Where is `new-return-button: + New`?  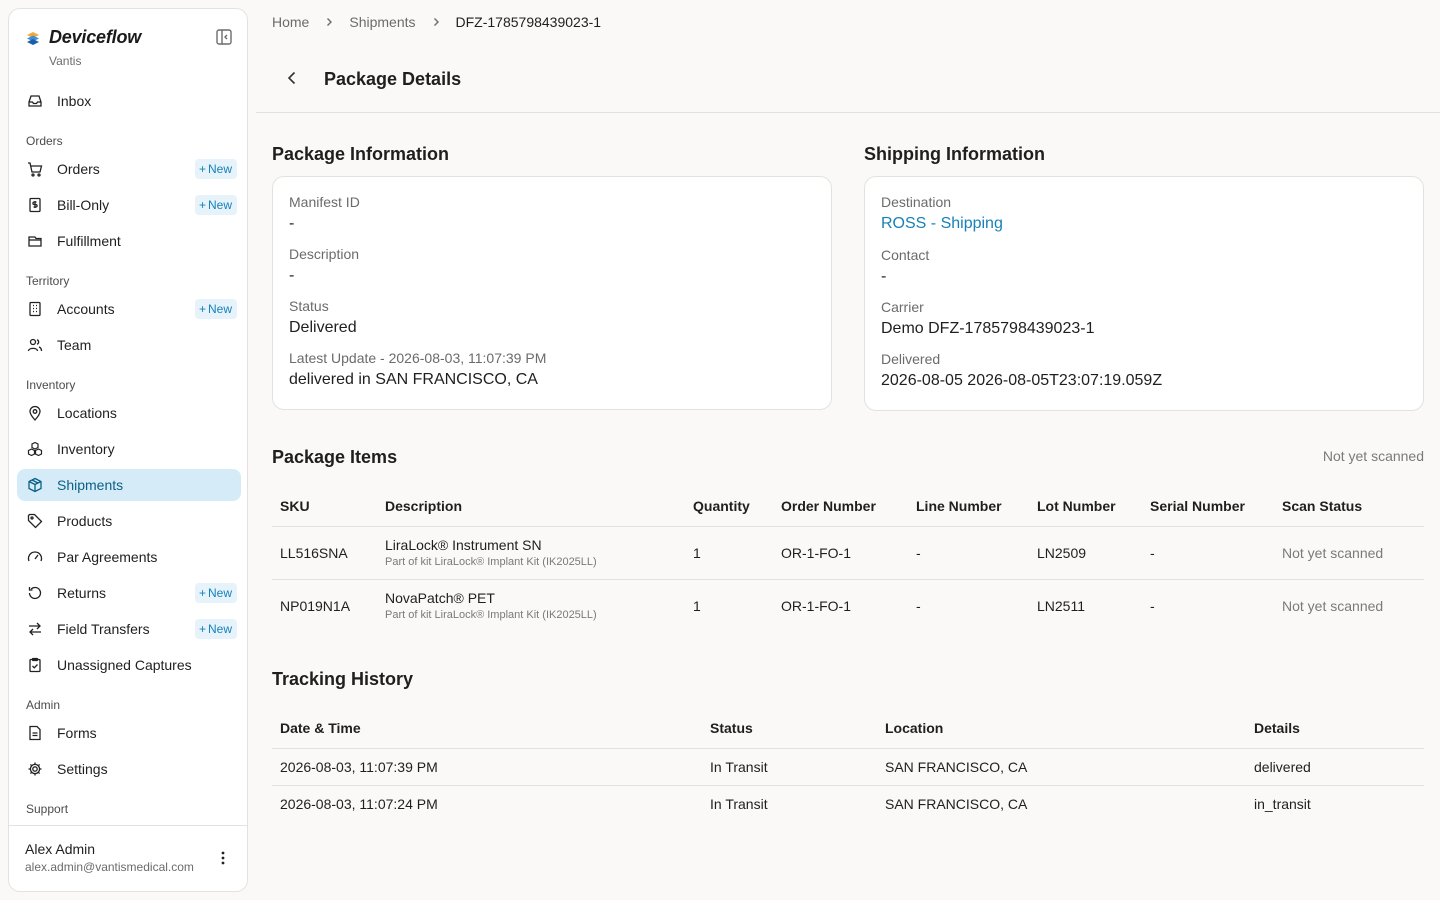 new-return-button: + New is located at coordinates (215, 593).